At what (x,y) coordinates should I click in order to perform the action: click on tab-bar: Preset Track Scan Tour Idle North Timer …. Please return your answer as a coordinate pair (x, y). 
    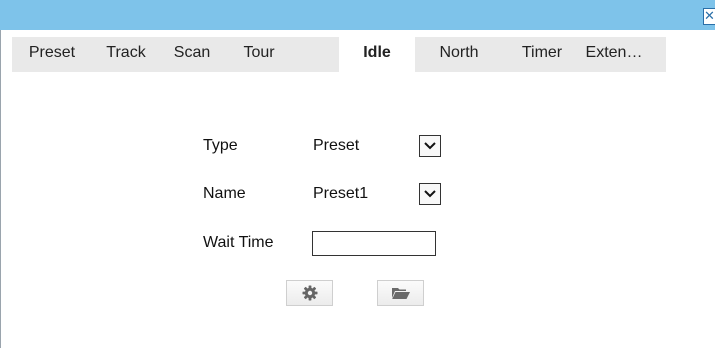
    Looking at the image, I should click on (339, 54).